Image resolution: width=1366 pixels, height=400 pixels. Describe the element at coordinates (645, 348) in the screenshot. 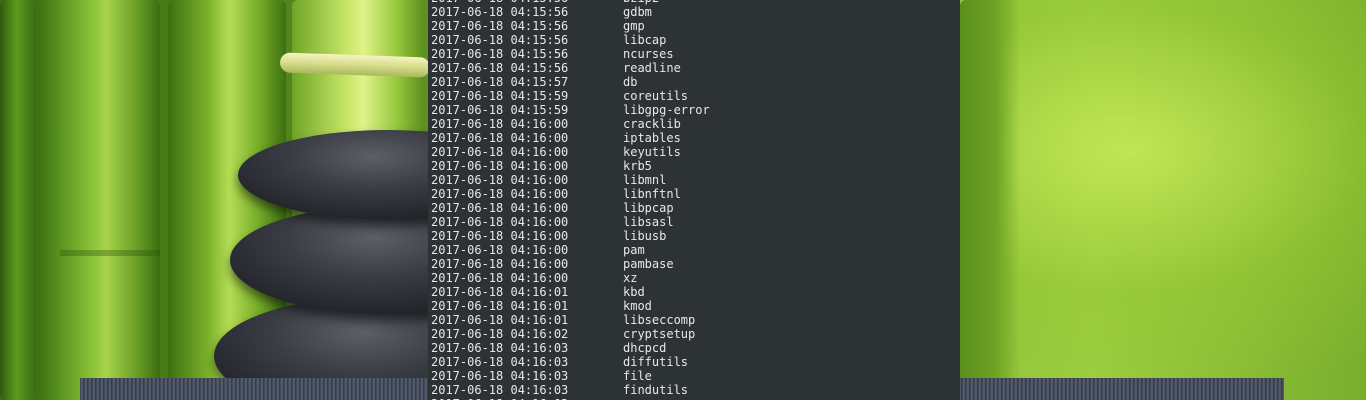

I see `log-package: dhcpcd` at that location.